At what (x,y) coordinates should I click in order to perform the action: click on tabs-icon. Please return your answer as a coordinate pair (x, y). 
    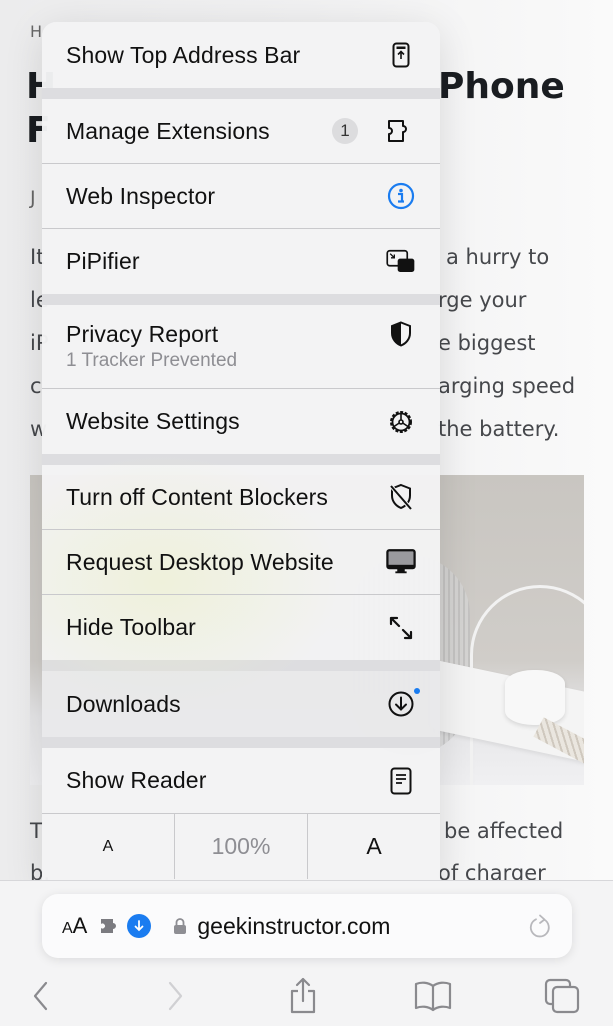
    Looking at the image, I should click on (562, 996).